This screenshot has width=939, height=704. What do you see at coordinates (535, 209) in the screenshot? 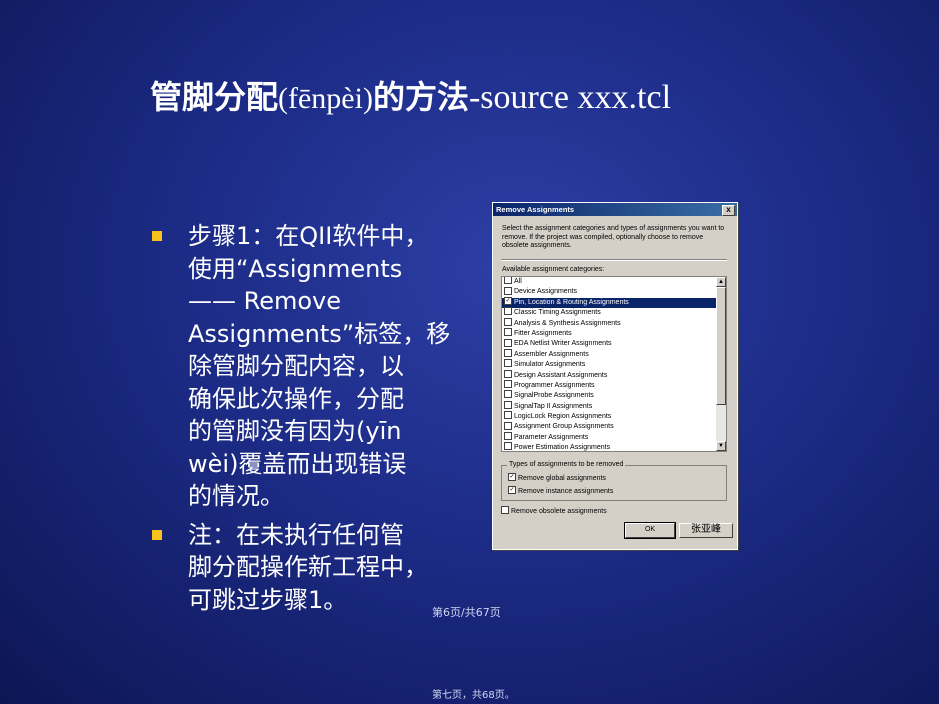
I see `dialog-title: Remove Assignments` at bounding box center [535, 209].